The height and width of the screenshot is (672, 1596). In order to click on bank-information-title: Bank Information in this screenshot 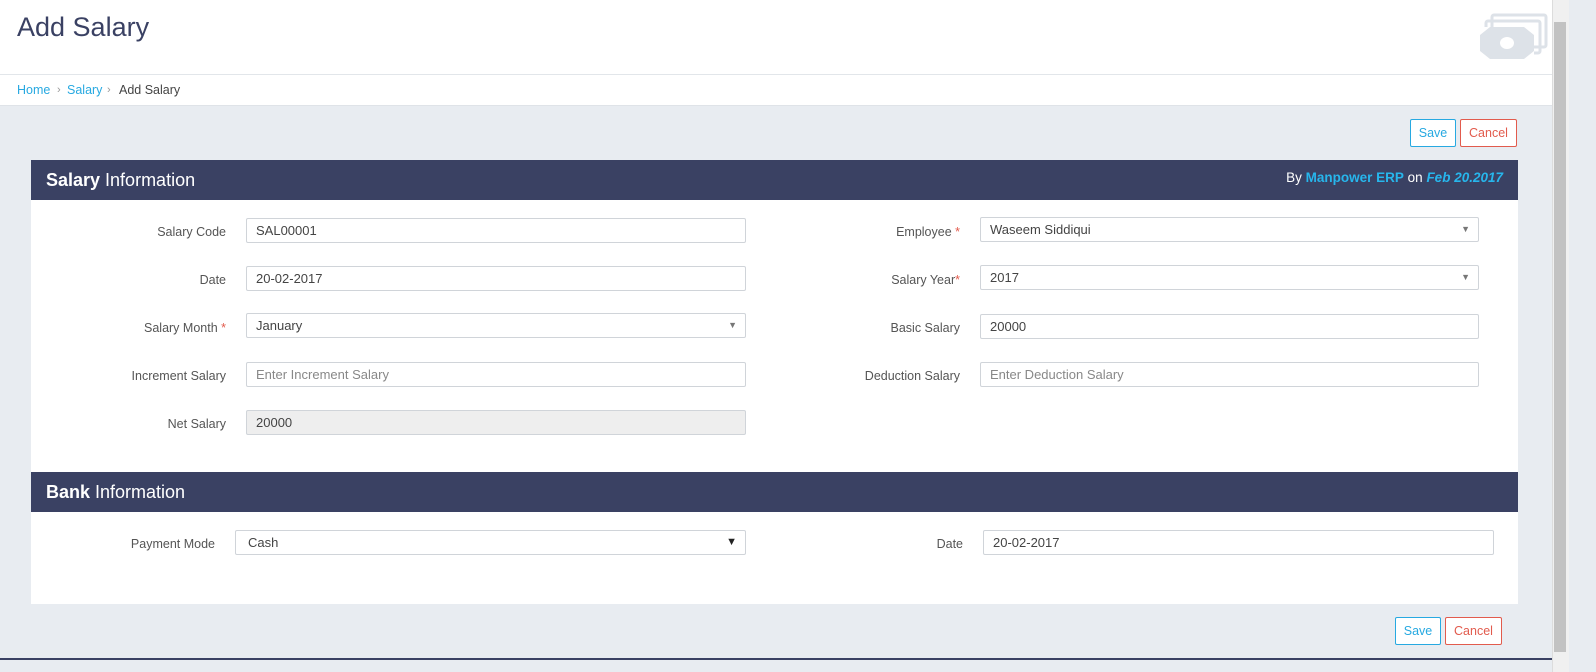, I will do `click(115, 492)`.